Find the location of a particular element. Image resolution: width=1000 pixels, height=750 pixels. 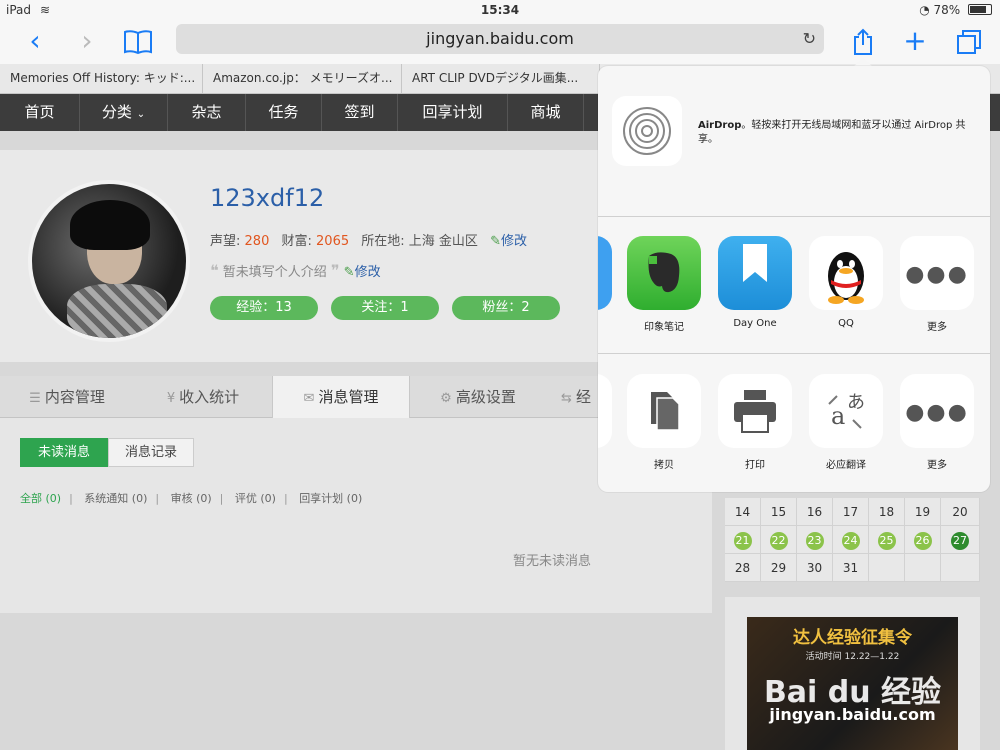

browser-toolbar: ‹ › jingyan.baidu.com ↻ + is located at coordinates (500, 43).